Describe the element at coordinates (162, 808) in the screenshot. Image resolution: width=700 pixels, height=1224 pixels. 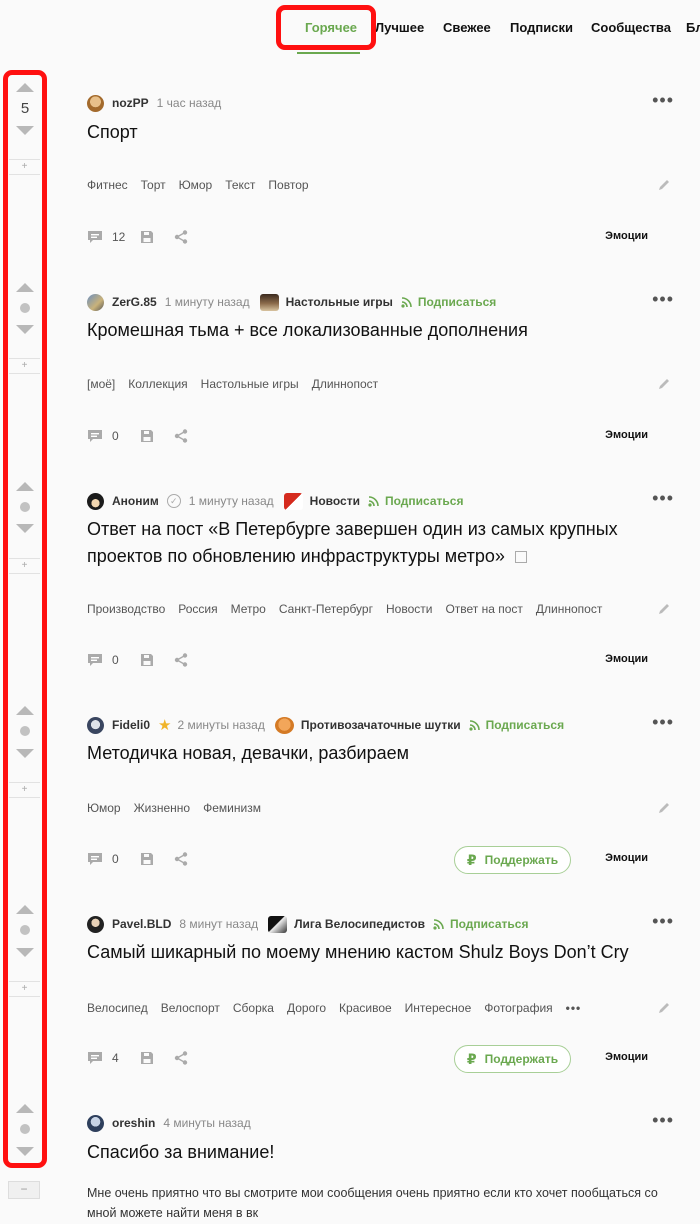
I see `tag: Жизненно` at that location.